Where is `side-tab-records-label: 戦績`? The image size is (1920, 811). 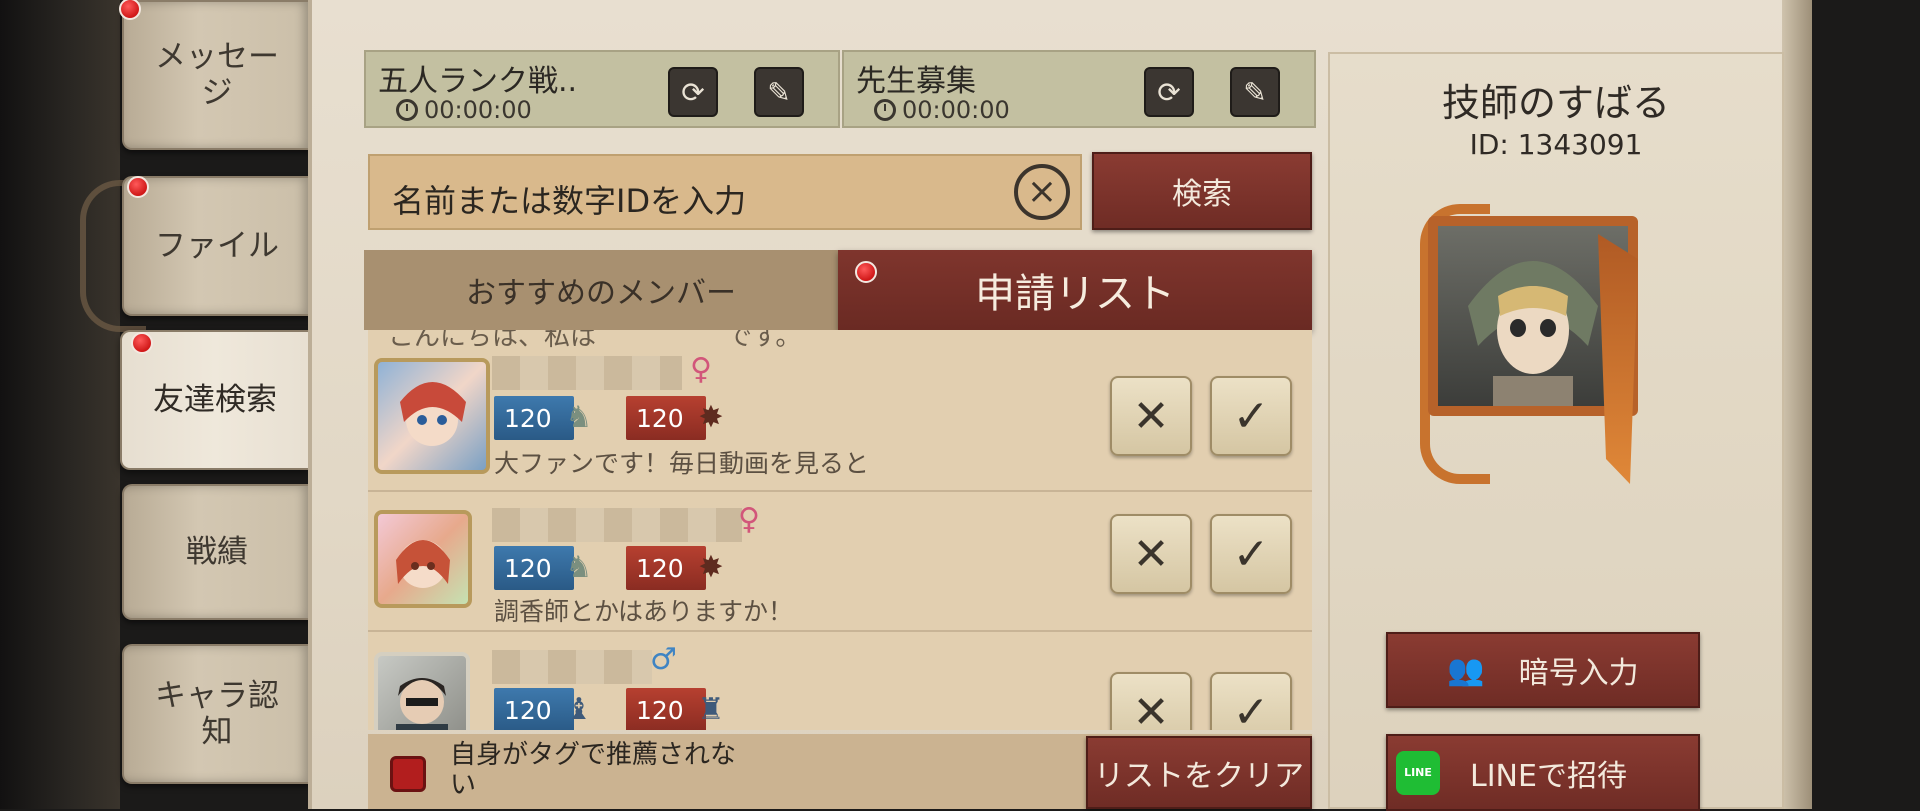
side-tab-records-label: 戦績 is located at coordinates (217, 552).